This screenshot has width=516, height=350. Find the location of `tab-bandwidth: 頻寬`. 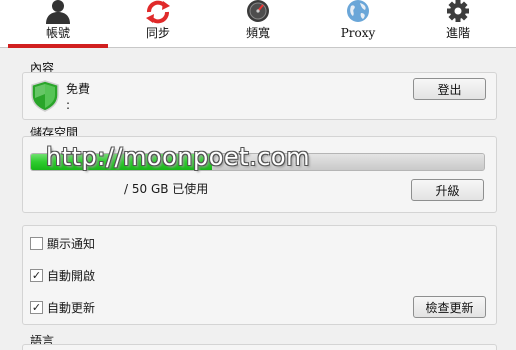

tab-bandwidth: 頻寬 is located at coordinates (258, 24).